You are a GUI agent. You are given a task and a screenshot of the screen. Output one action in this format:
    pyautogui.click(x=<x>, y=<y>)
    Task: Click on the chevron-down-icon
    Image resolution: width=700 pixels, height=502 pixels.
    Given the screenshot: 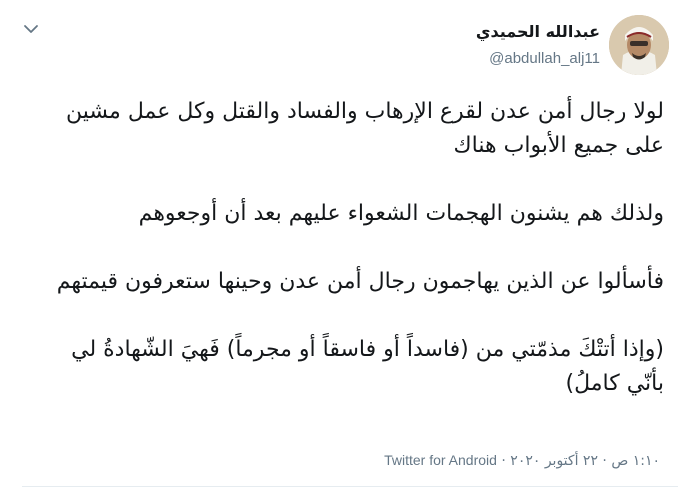 What is the action you would take?
    pyautogui.click(x=31, y=29)
    